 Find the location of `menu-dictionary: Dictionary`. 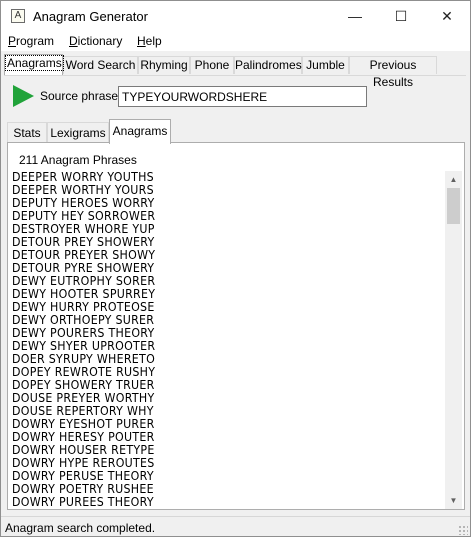

menu-dictionary: Dictionary is located at coordinates (95, 41).